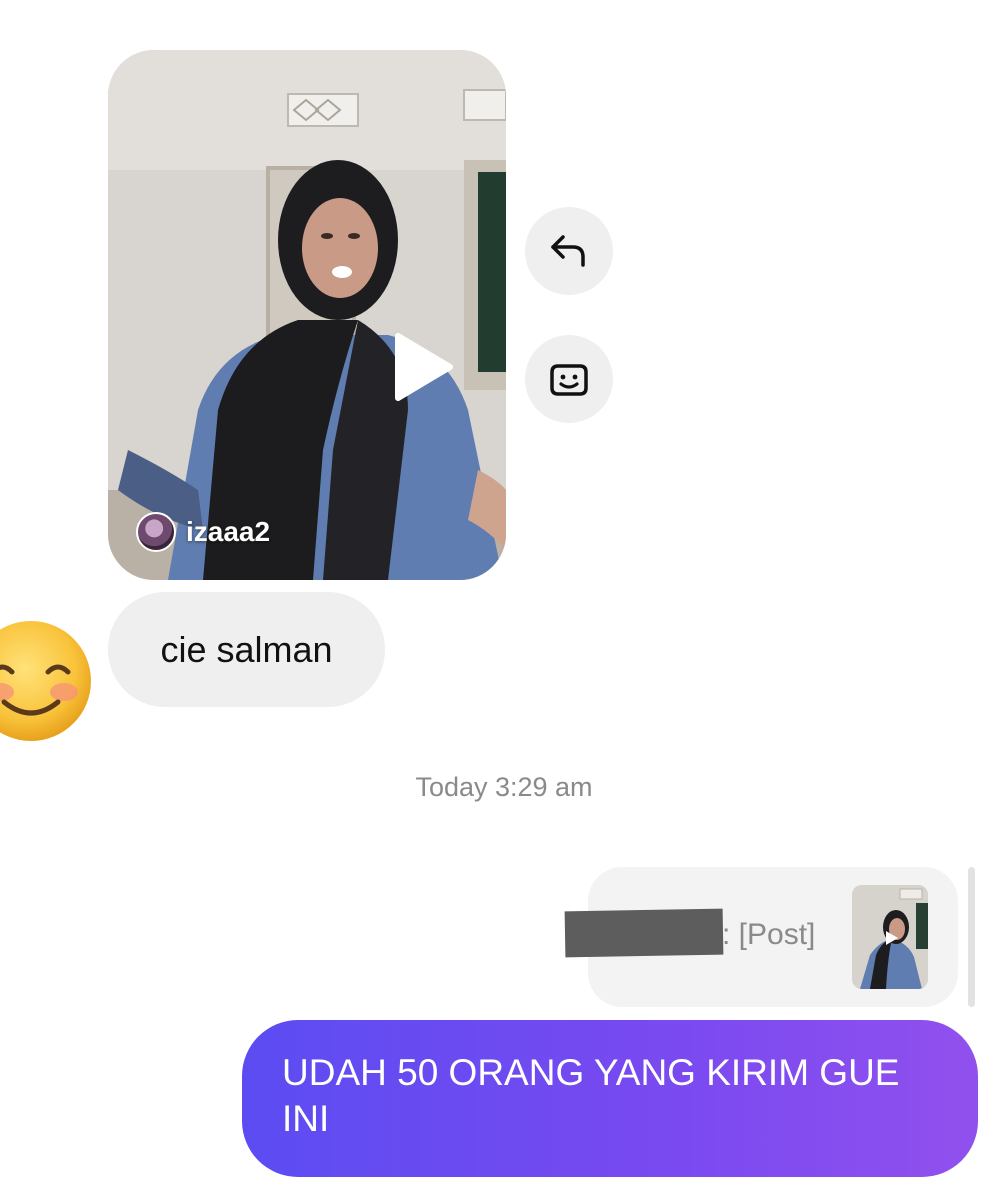 This screenshot has width=1008, height=1200. Describe the element at coordinates (228, 531) in the screenshot. I see `author-username: izaaa2` at that location.